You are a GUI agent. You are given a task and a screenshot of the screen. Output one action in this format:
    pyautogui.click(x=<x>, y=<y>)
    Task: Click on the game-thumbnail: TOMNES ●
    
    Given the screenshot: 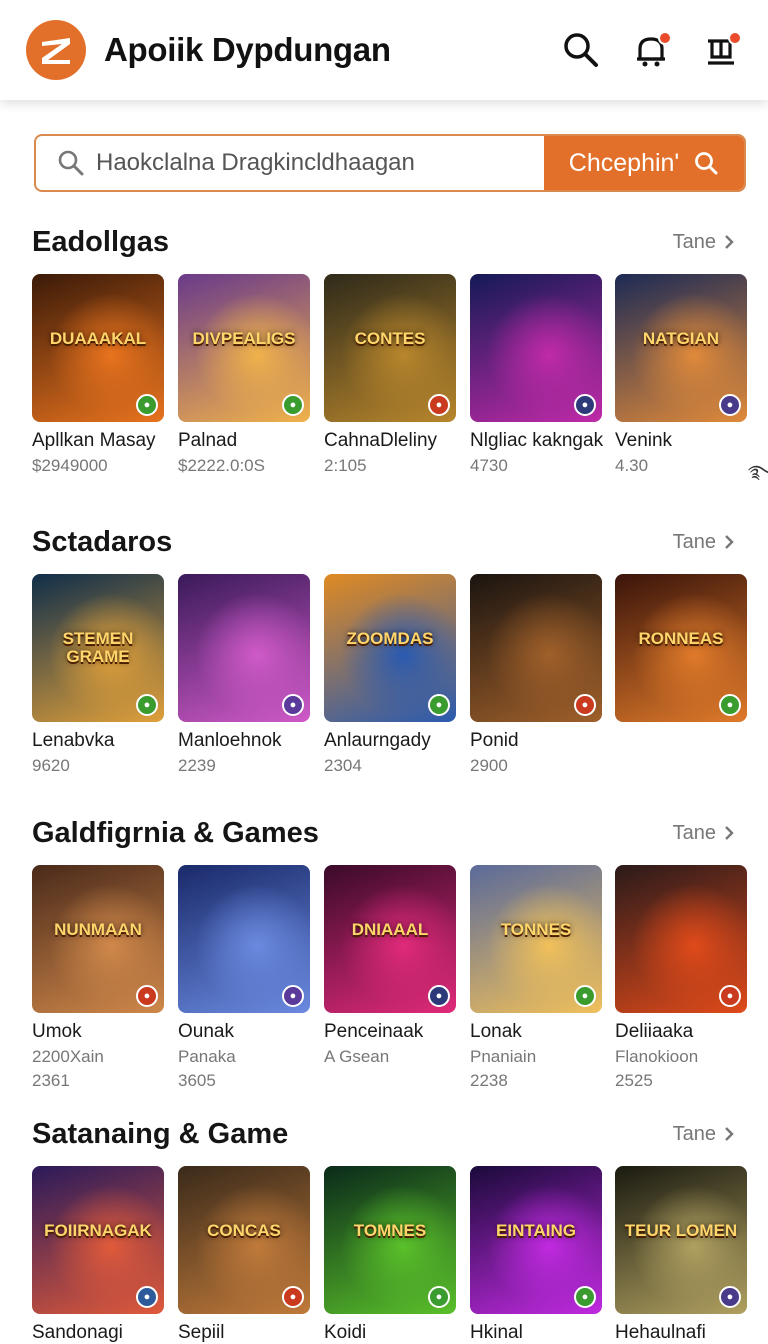 What is the action you would take?
    pyautogui.click(x=390, y=1240)
    